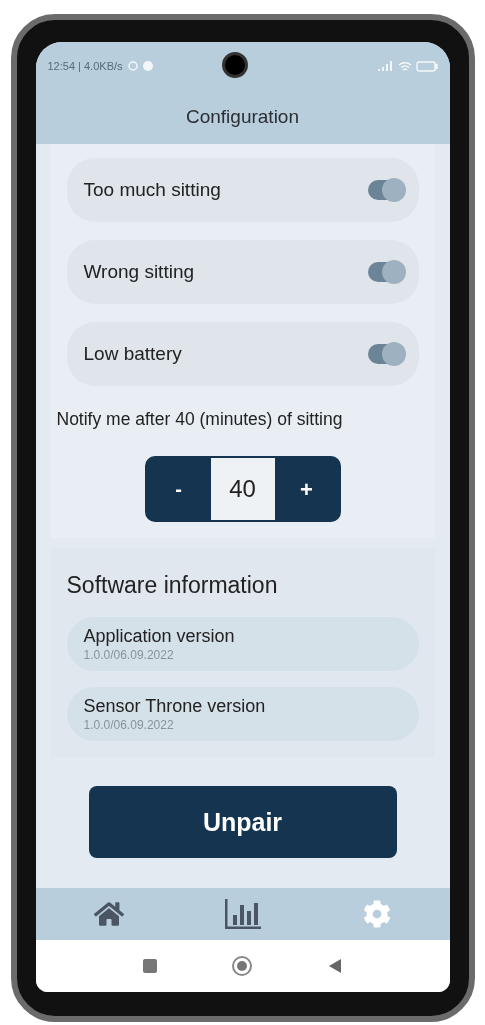  Describe the element at coordinates (85, 66) in the screenshot. I see `status-text: 12:54 | 4.0KB/s` at that location.